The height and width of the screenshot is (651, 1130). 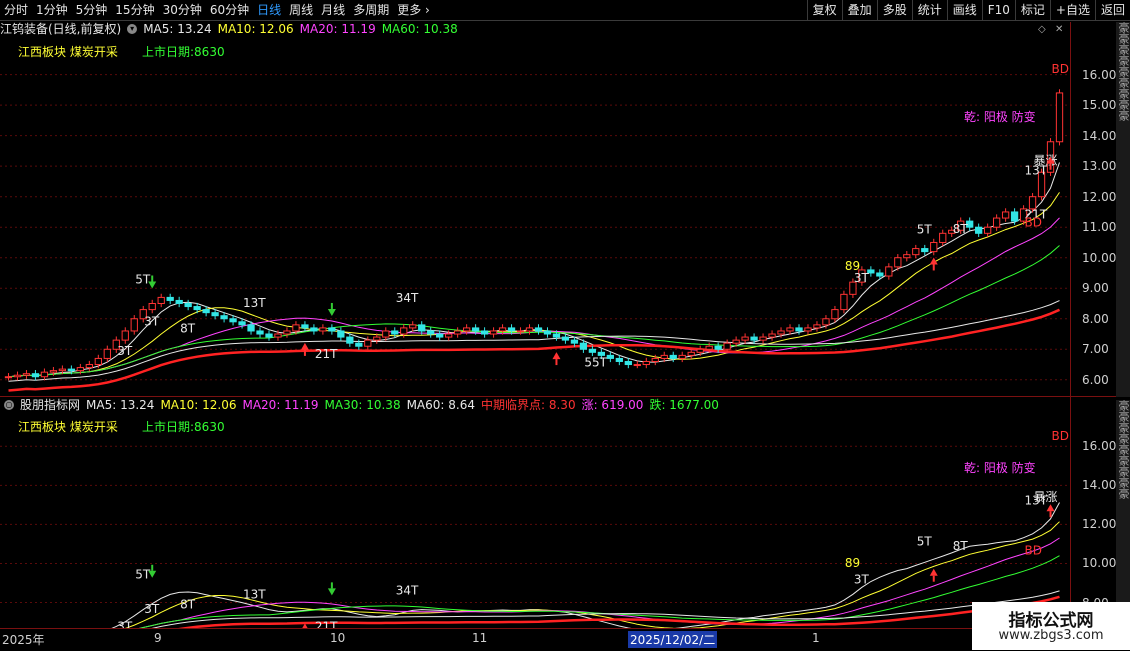 I want to click on y-tick-label: 6.00, so click(x=1095, y=379).